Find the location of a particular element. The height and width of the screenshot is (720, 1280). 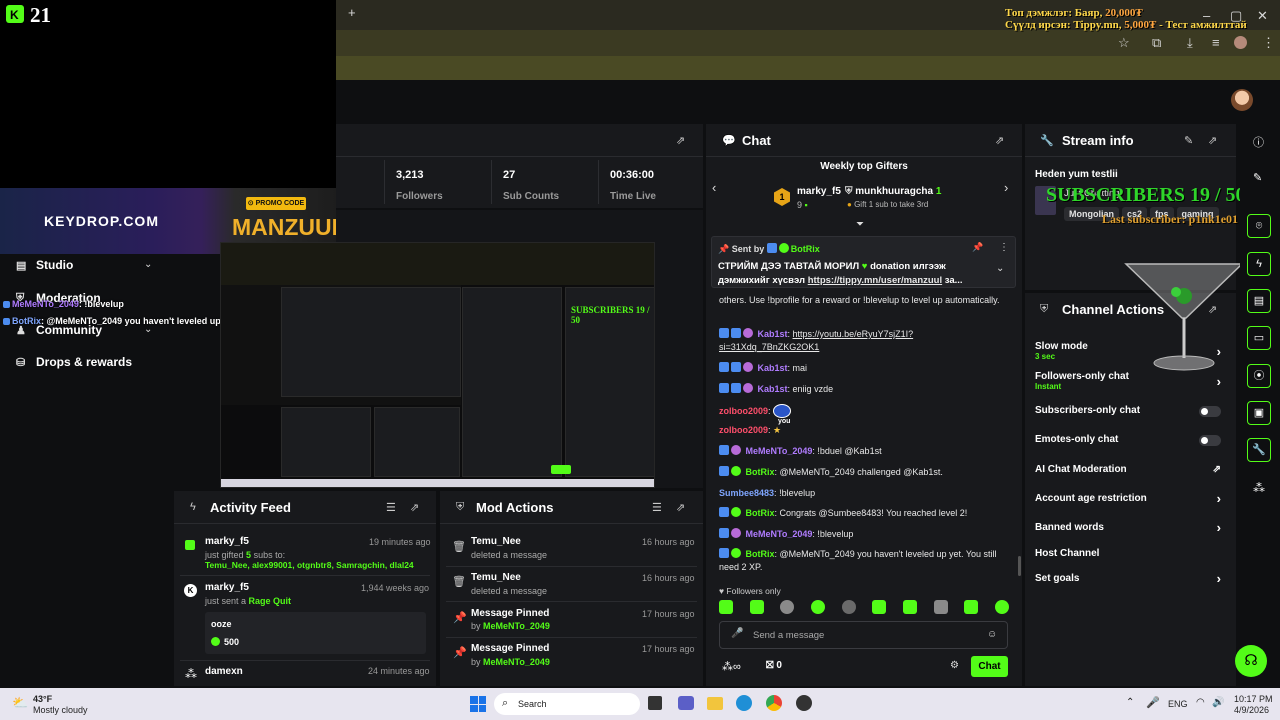

host-channel-row: Host Channel is located at coordinates (1130, 553).